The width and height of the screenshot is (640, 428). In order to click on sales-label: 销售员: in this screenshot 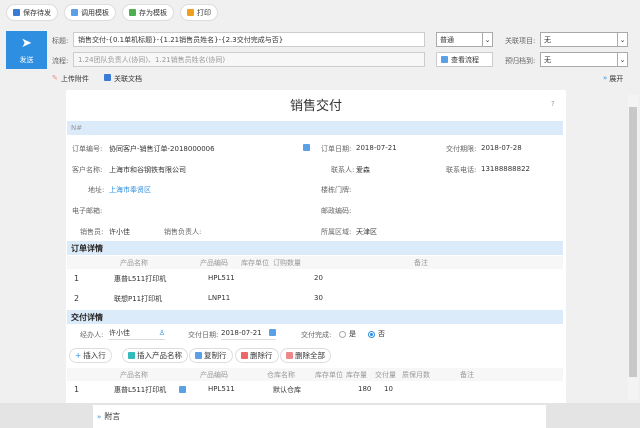, I will do `click(92, 232)`.